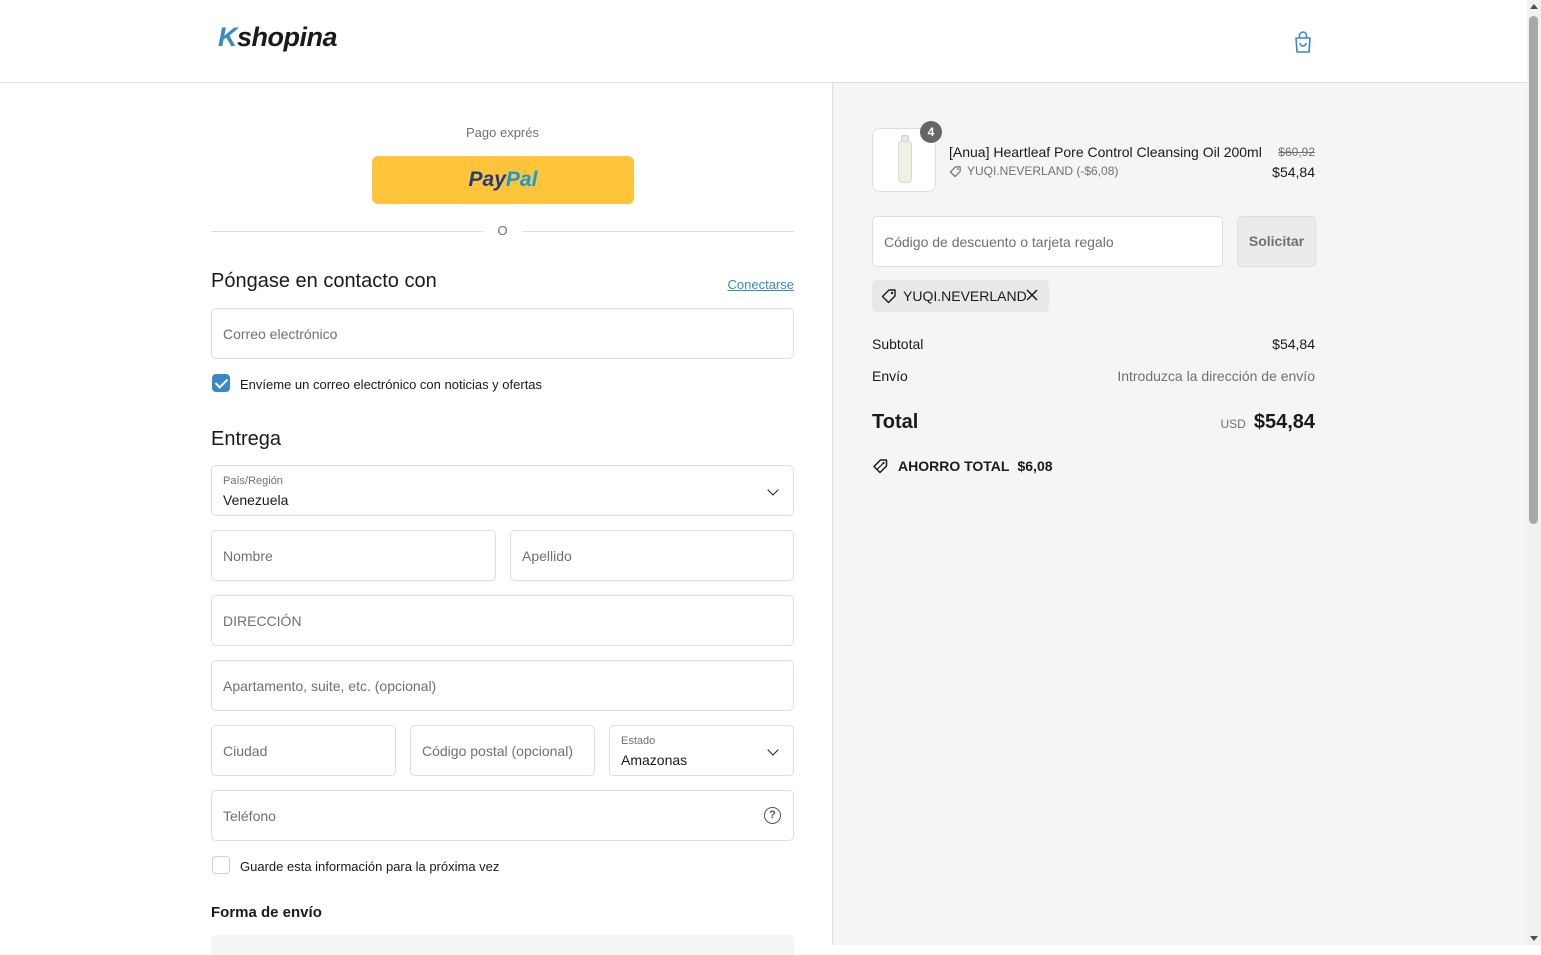 Image resolution: width=1541 pixels, height=955 pixels. I want to click on total-savings: AHORRO TOTAL $6,08, so click(962, 466).